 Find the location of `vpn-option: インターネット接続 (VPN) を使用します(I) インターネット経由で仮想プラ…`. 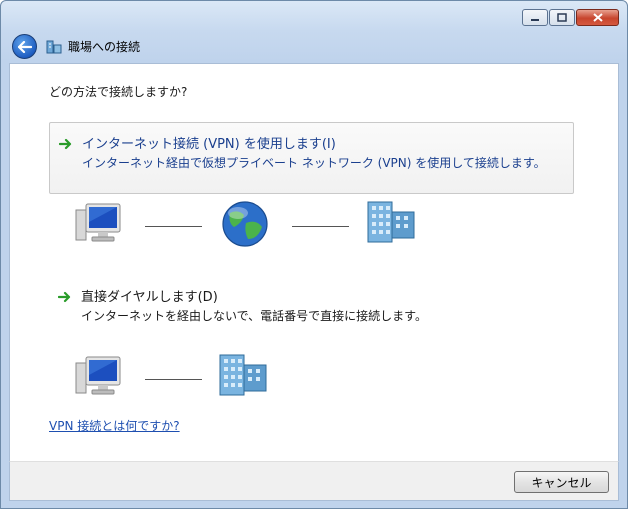

vpn-option: インターネット接続 (VPN) を使用します(I) インターネット経由で仮想プラ… is located at coordinates (311, 158).